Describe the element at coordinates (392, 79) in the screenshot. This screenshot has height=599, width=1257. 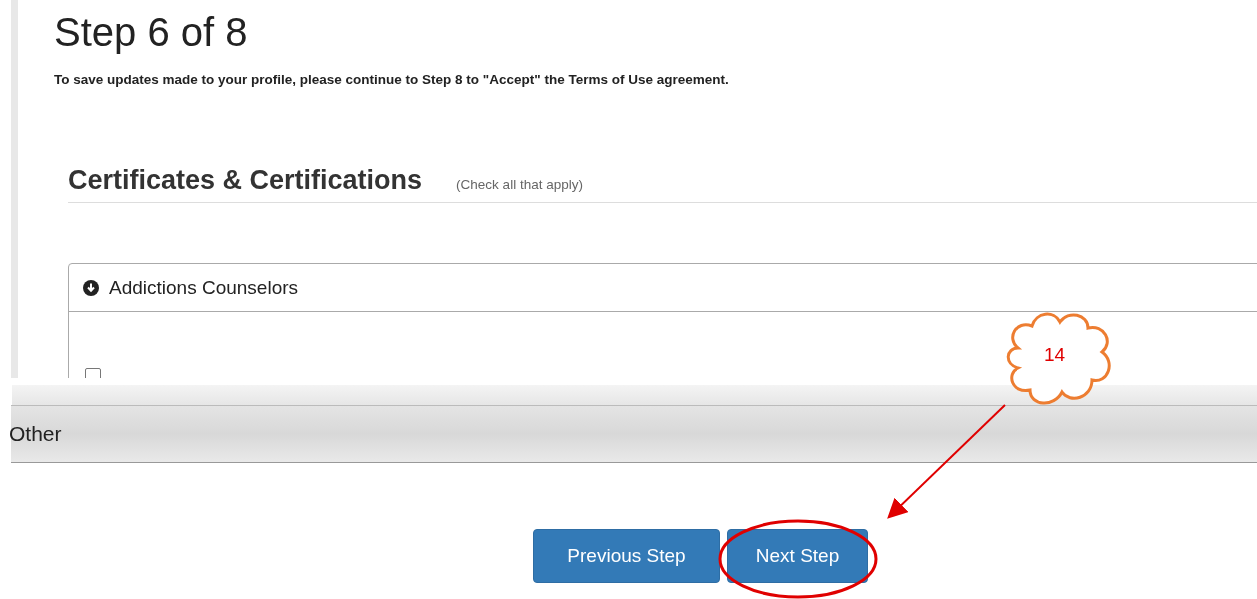
I see `notice-text: To save updates made to your profile, please continue to Step 8 to "Accept" the Terms of Use agreement.` at that location.